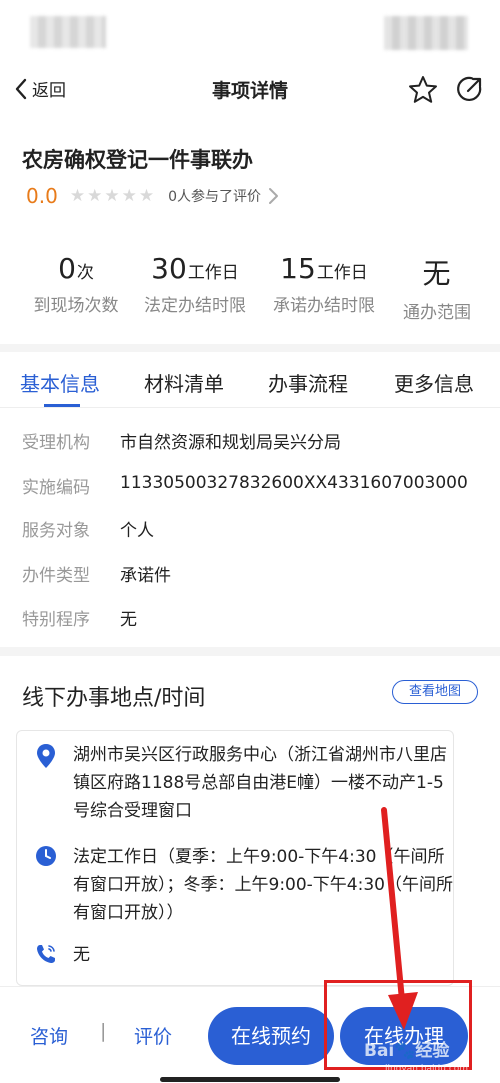  I want to click on blurred-status-left, so click(68, 32).